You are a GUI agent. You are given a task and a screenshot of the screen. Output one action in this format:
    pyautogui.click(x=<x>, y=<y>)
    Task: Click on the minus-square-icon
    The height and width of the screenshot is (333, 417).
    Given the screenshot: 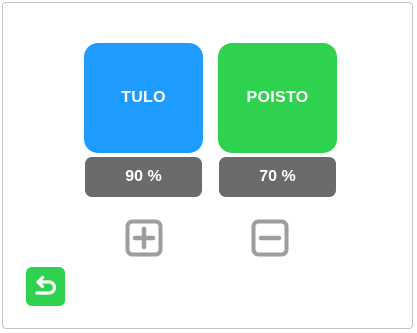 What is the action you would take?
    pyautogui.click(x=270, y=238)
    